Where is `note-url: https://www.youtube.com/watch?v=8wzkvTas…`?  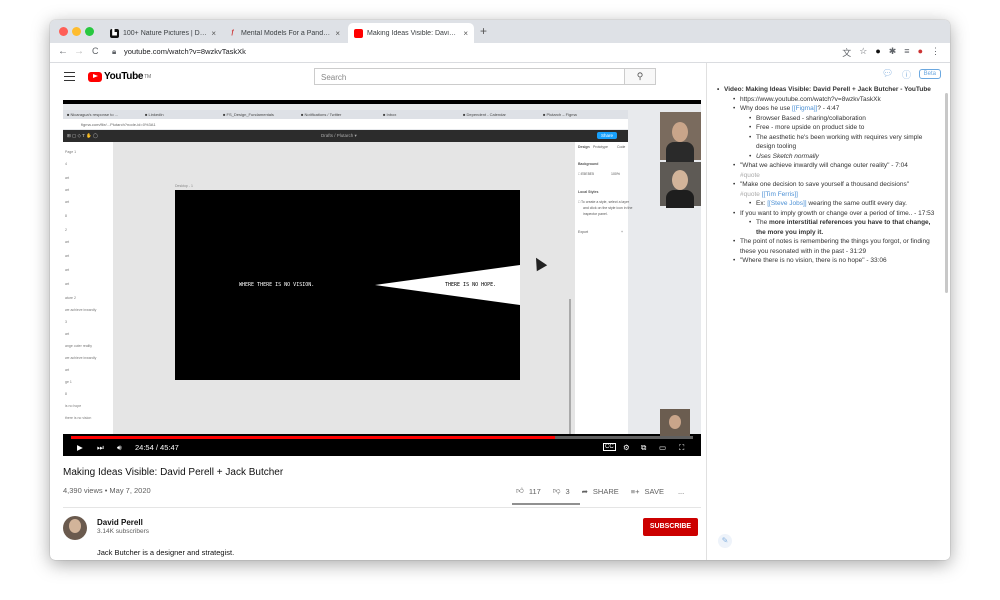 note-url: https://www.youtube.com/watch?v=8wzkvTas… is located at coordinates (836, 100).